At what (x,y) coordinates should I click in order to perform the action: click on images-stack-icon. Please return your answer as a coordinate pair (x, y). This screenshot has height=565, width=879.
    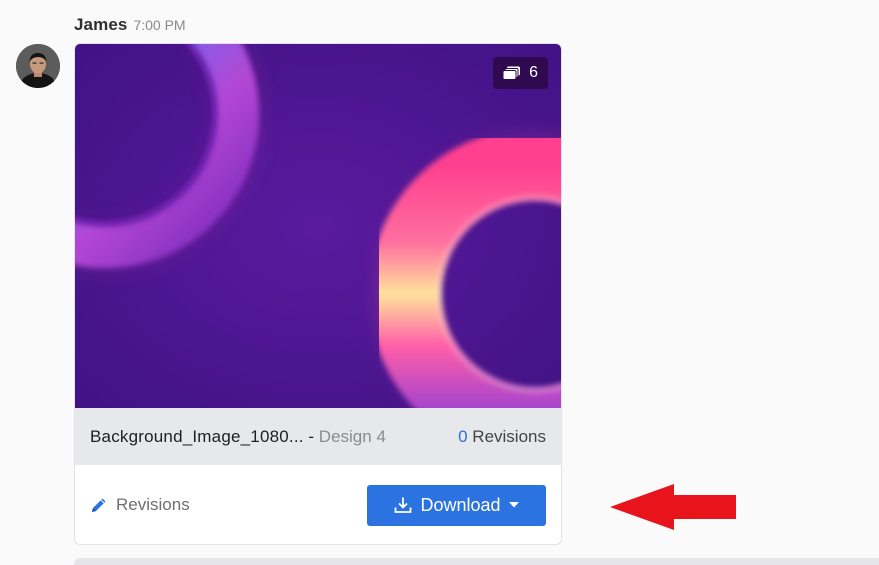
    Looking at the image, I should click on (512, 73).